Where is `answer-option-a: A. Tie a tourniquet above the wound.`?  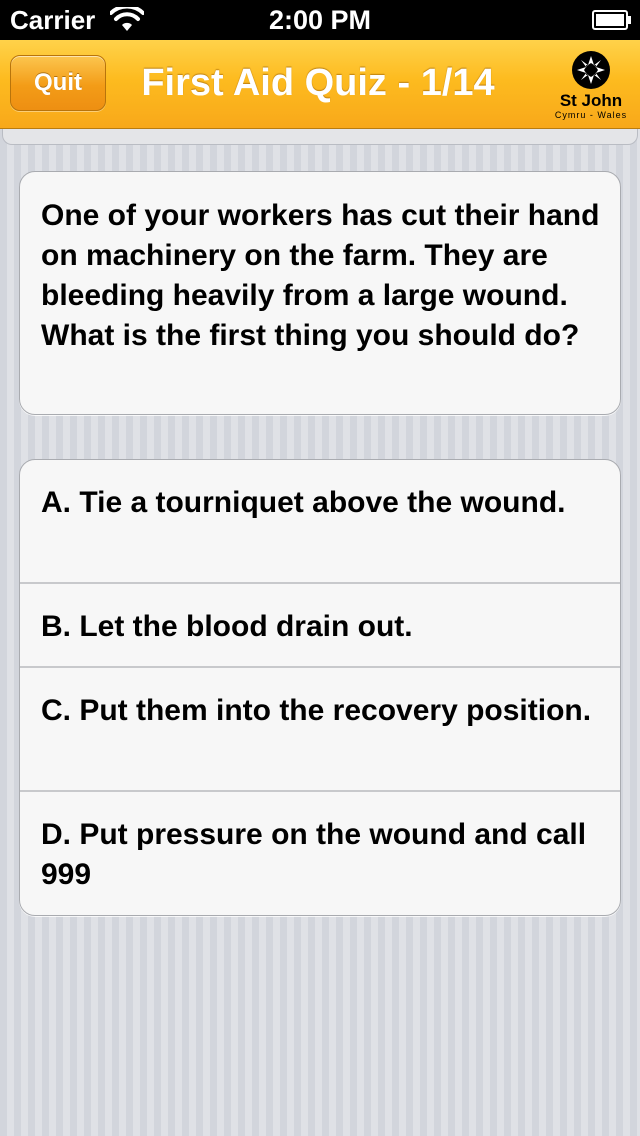
answer-option-a: A. Tie a tourniquet above the wound. is located at coordinates (320, 522).